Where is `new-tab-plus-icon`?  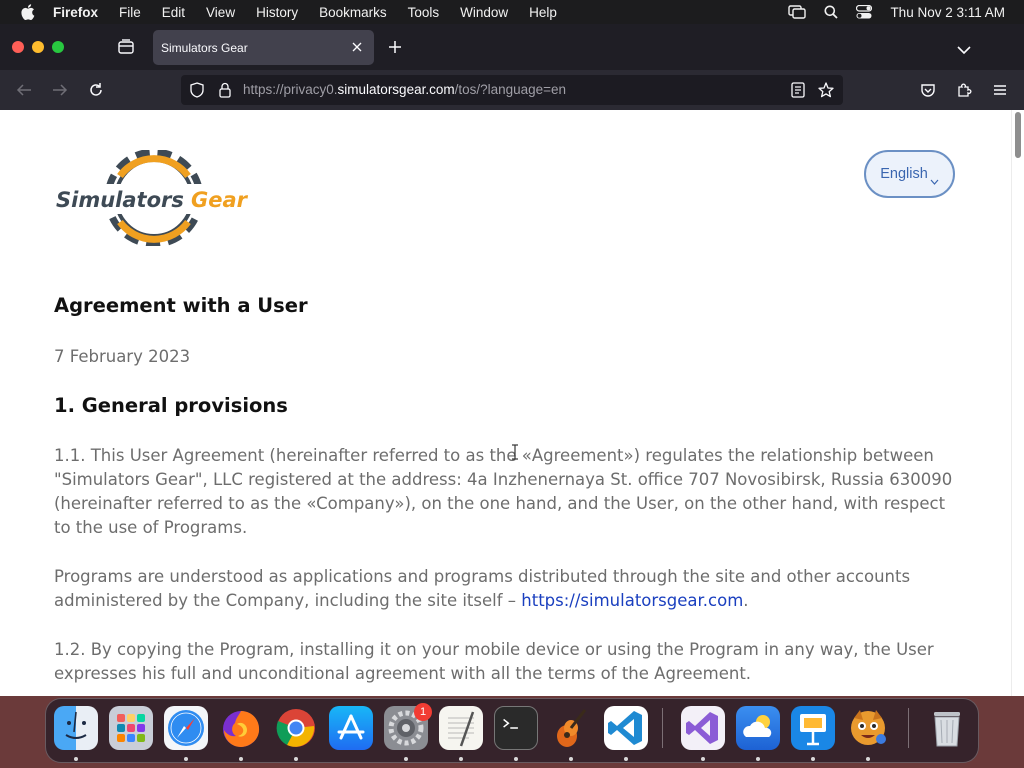
new-tab-plus-icon is located at coordinates (395, 47).